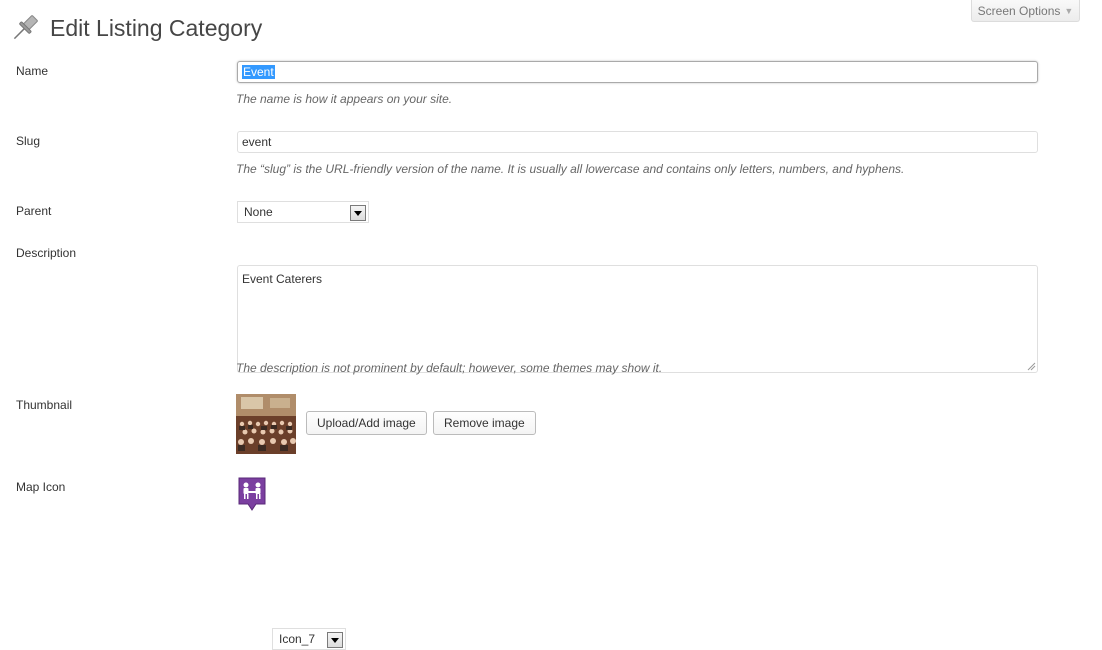 This screenshot has height=650, width=1102. Describe the element at coordinates (297, 639) in the screenshot. I see `map-icon-select-value: Icon_7` at that location.